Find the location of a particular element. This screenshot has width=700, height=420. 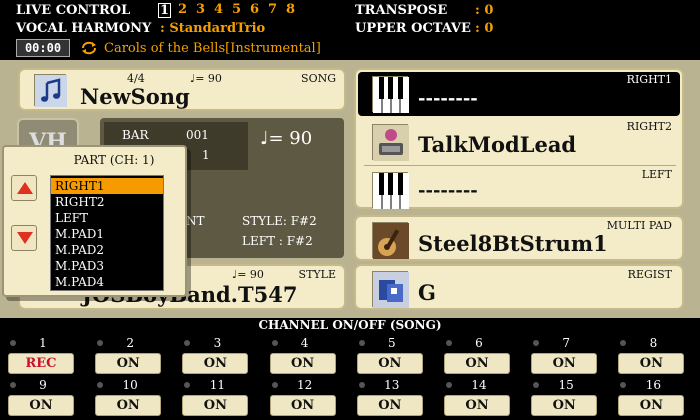

triangle-up-icon is located at coordinates (25, 188).